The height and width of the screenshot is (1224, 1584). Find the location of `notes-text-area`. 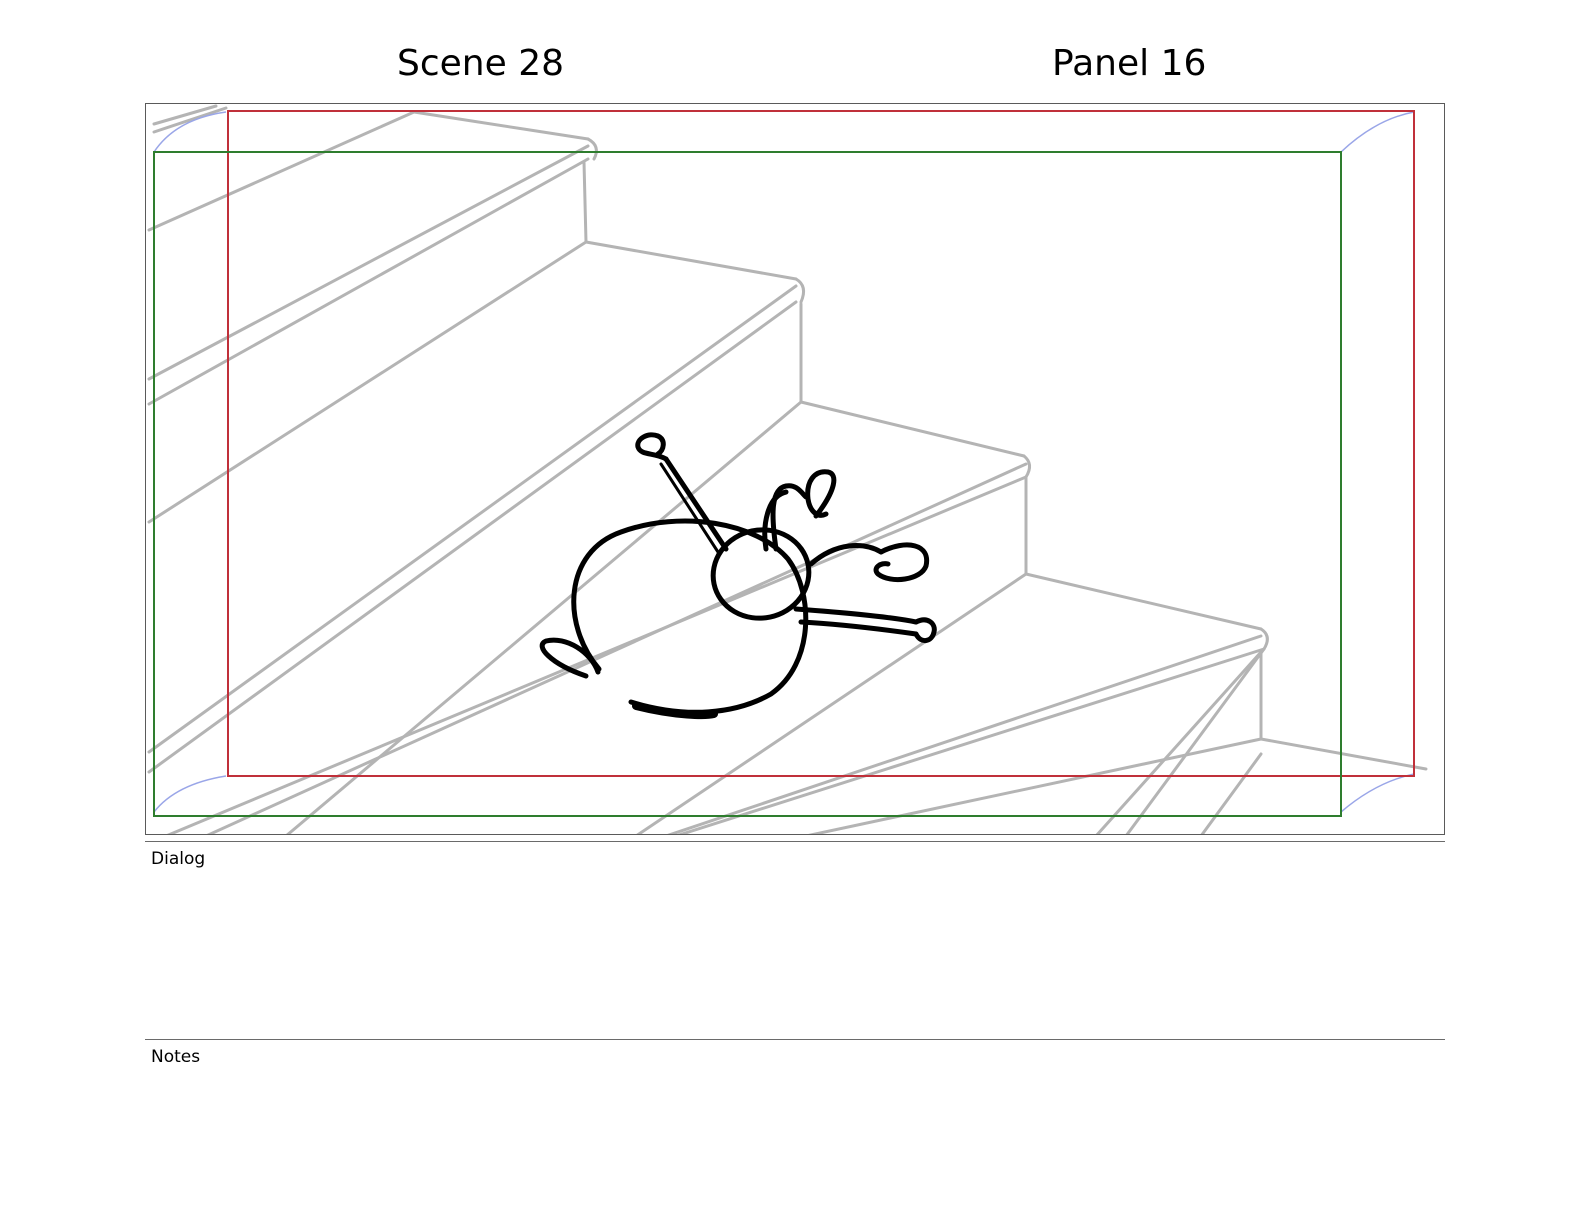

notes-text-area is located at coordinates (795, 1142).